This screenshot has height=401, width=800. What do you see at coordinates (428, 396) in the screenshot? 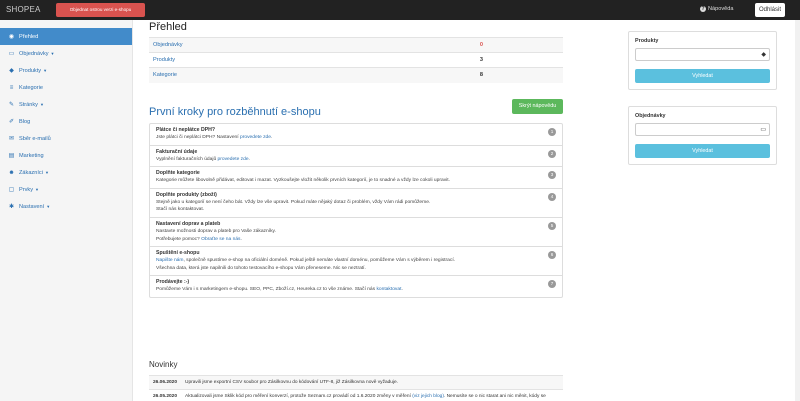
I see `news-link: (viz jejich blog)` at bounding box center [428, 396].